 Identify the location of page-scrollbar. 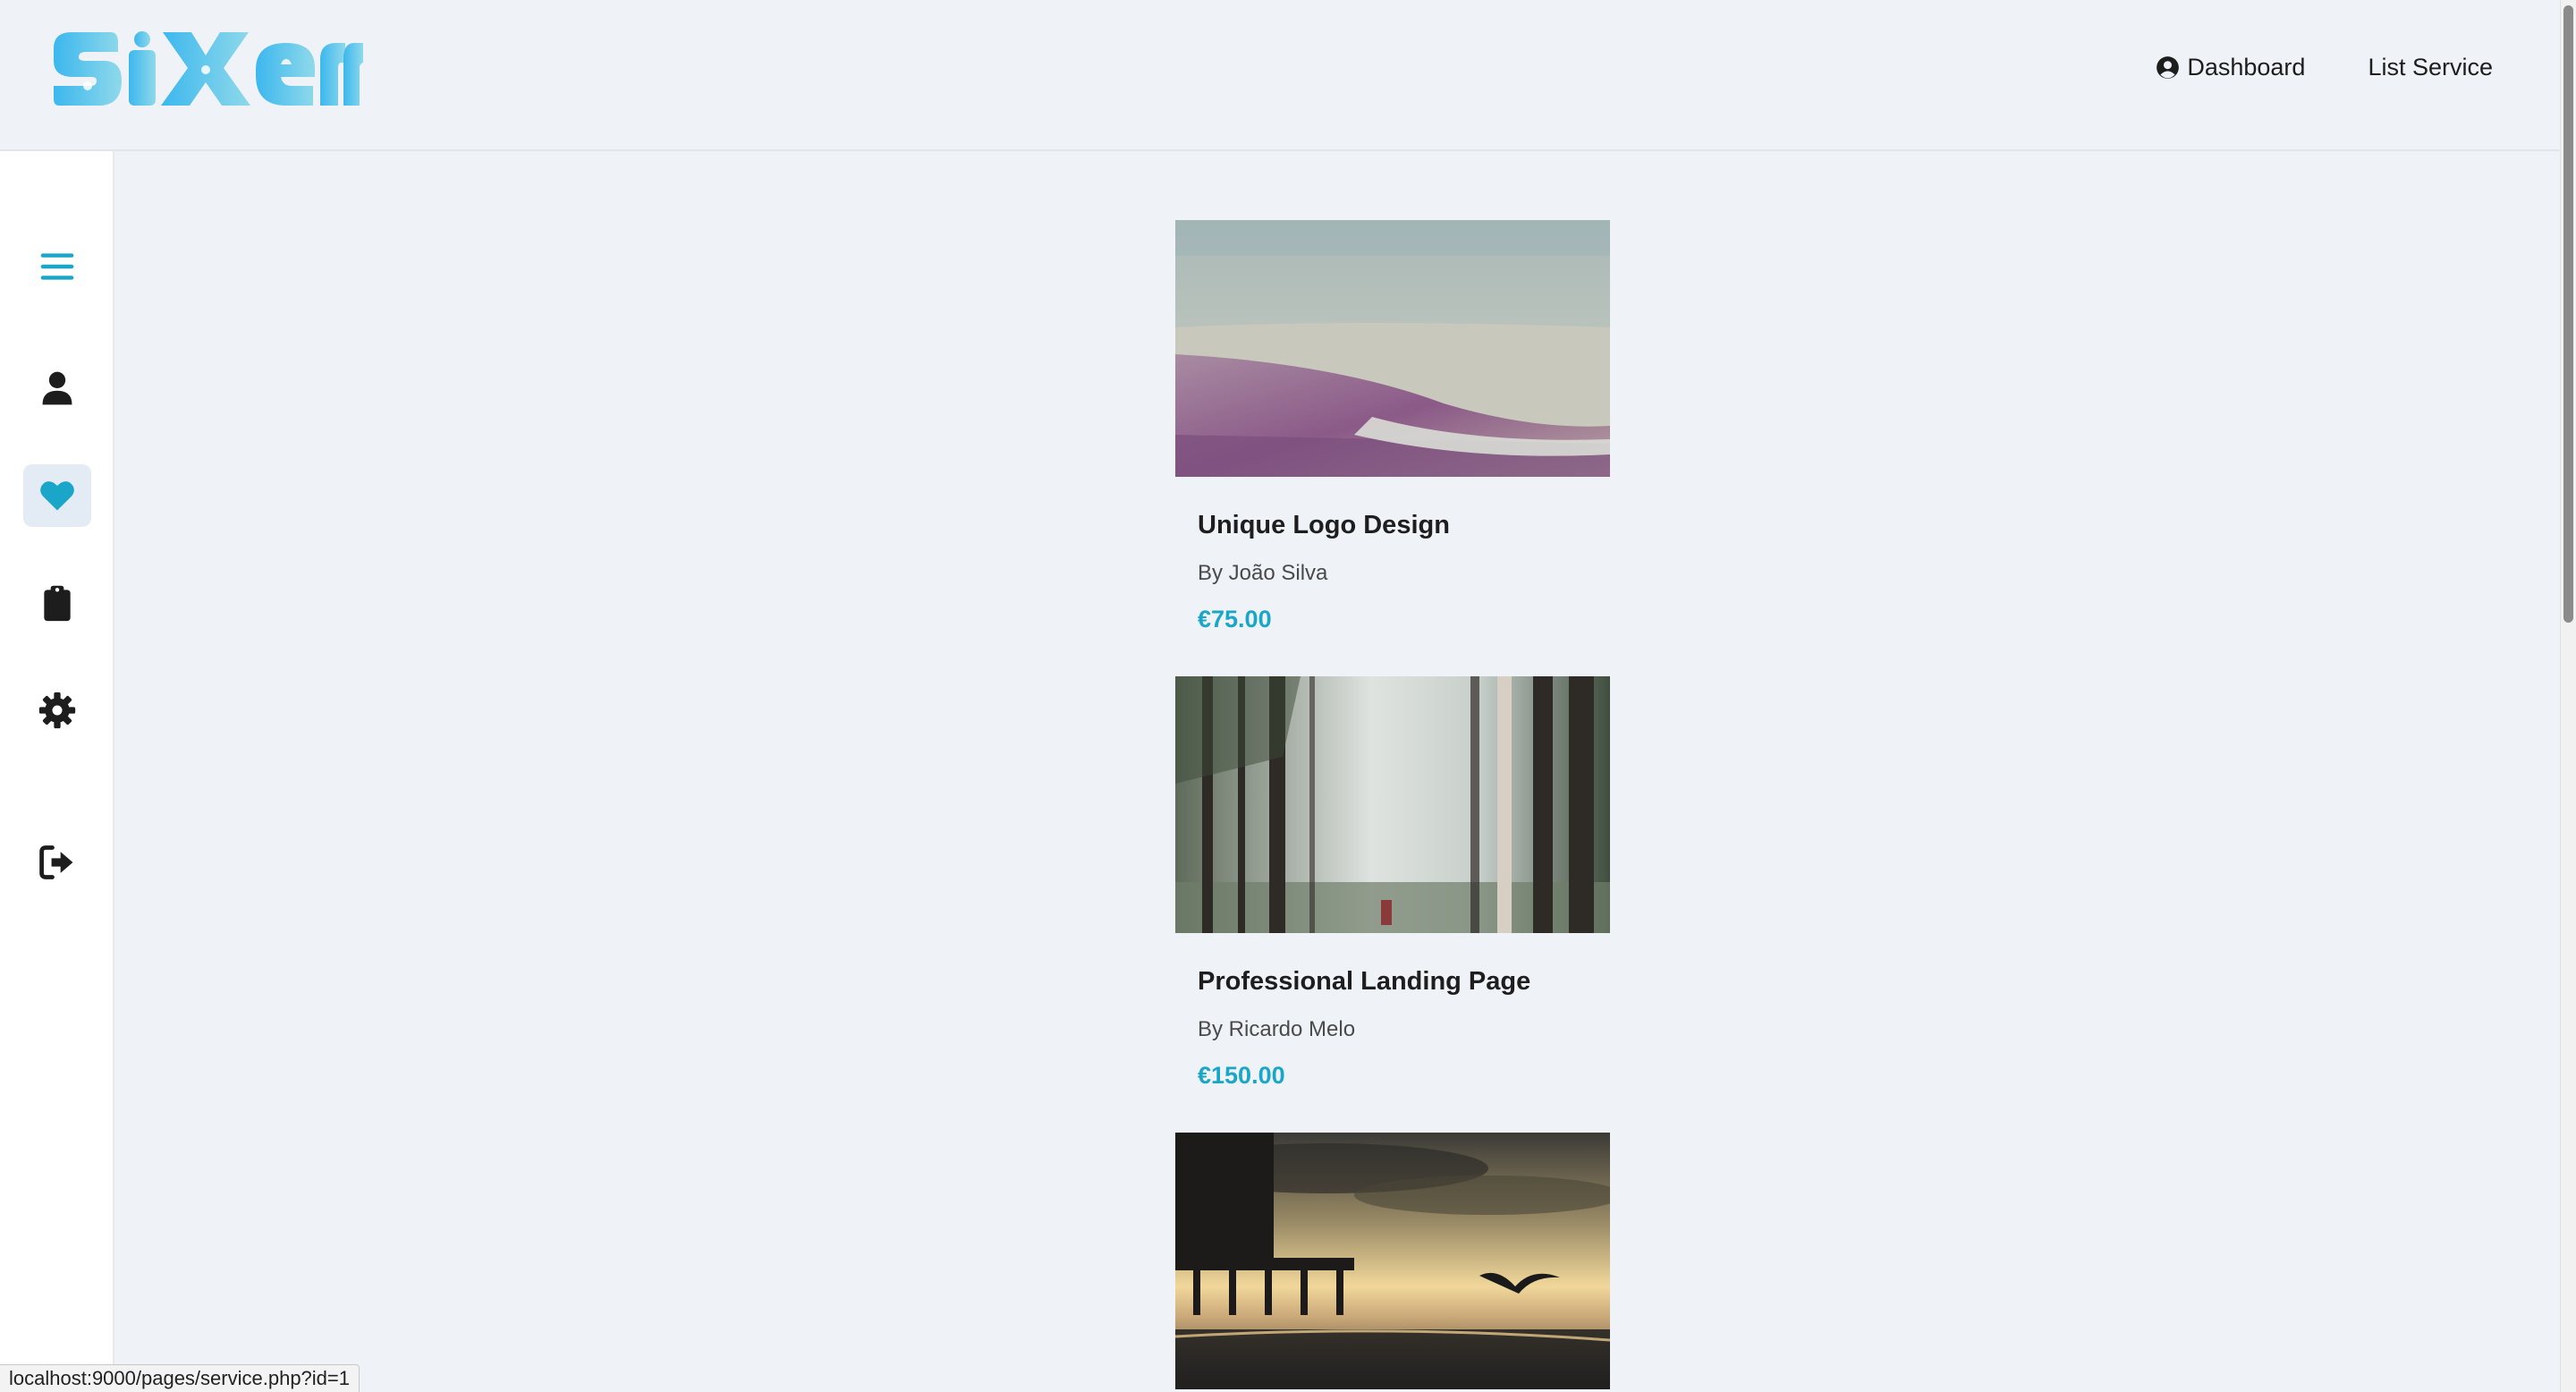
(2568, 696).